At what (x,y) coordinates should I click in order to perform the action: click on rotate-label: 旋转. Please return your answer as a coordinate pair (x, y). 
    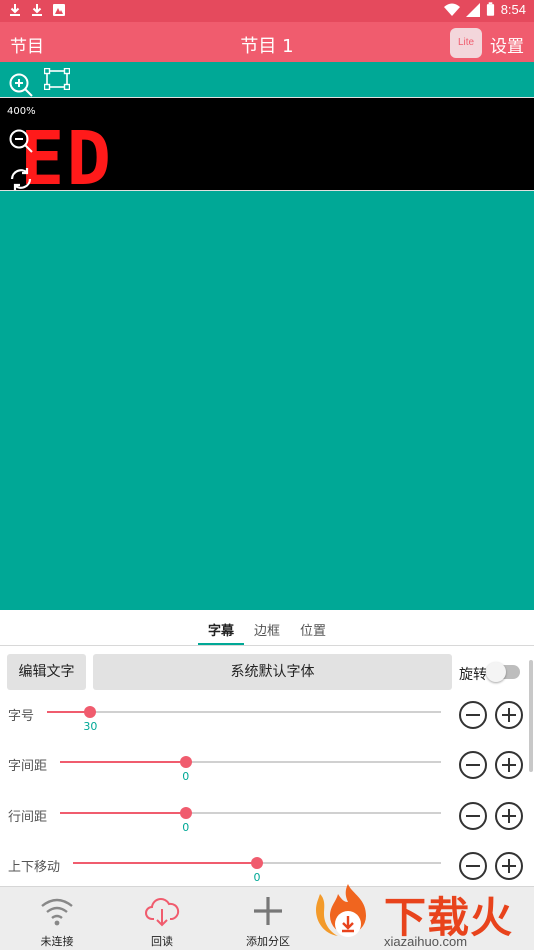
    Looking at the image, I should click on (473, 675).